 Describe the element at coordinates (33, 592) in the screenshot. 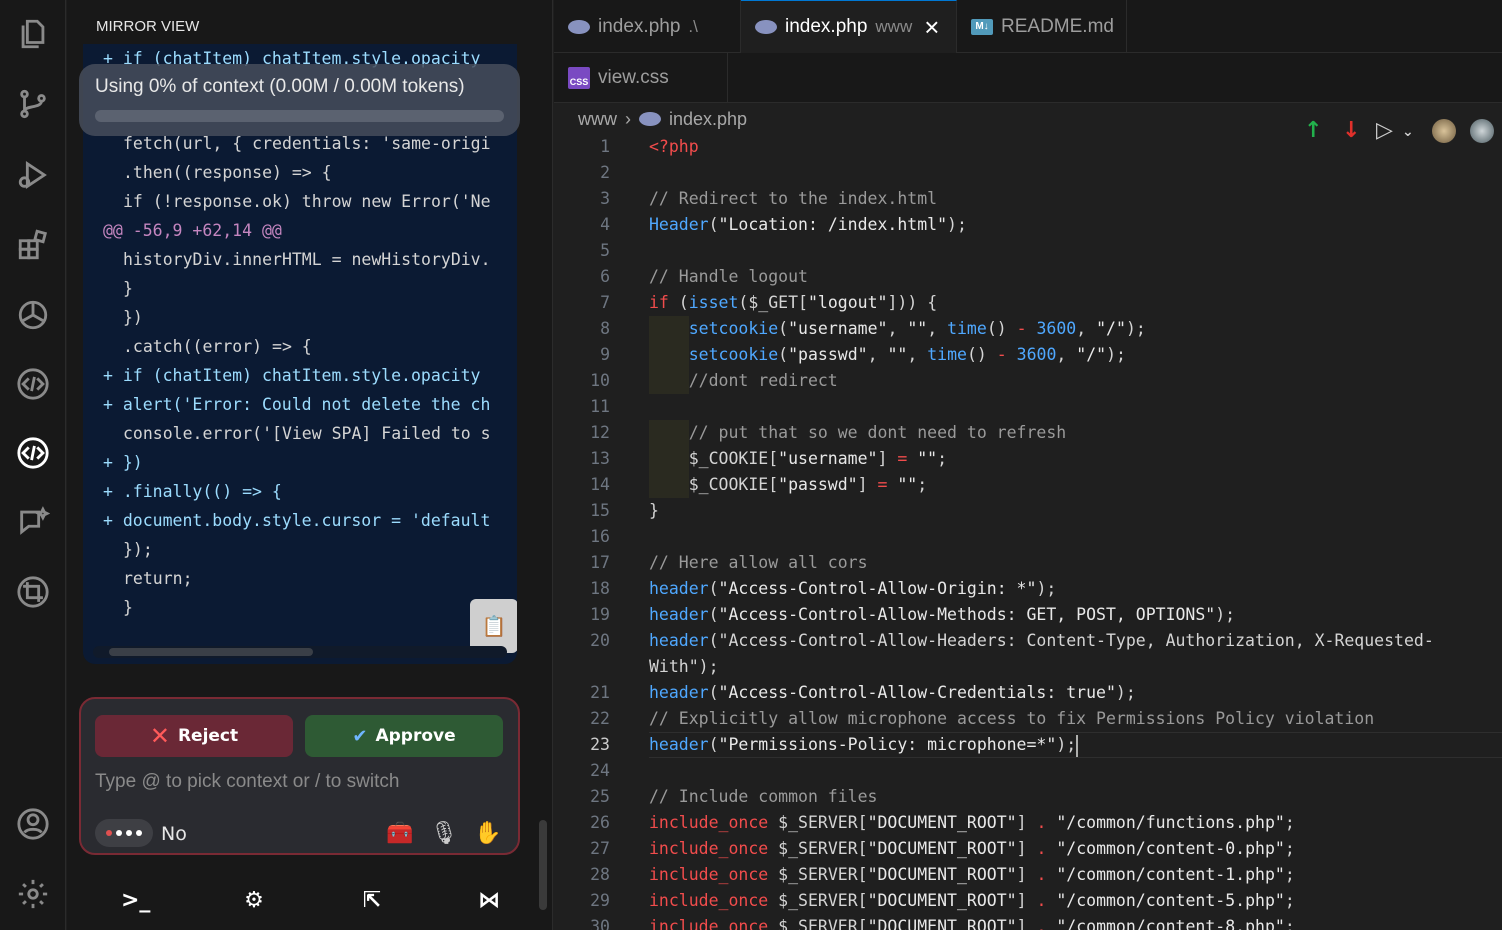

I see `crop-icon` at that location.